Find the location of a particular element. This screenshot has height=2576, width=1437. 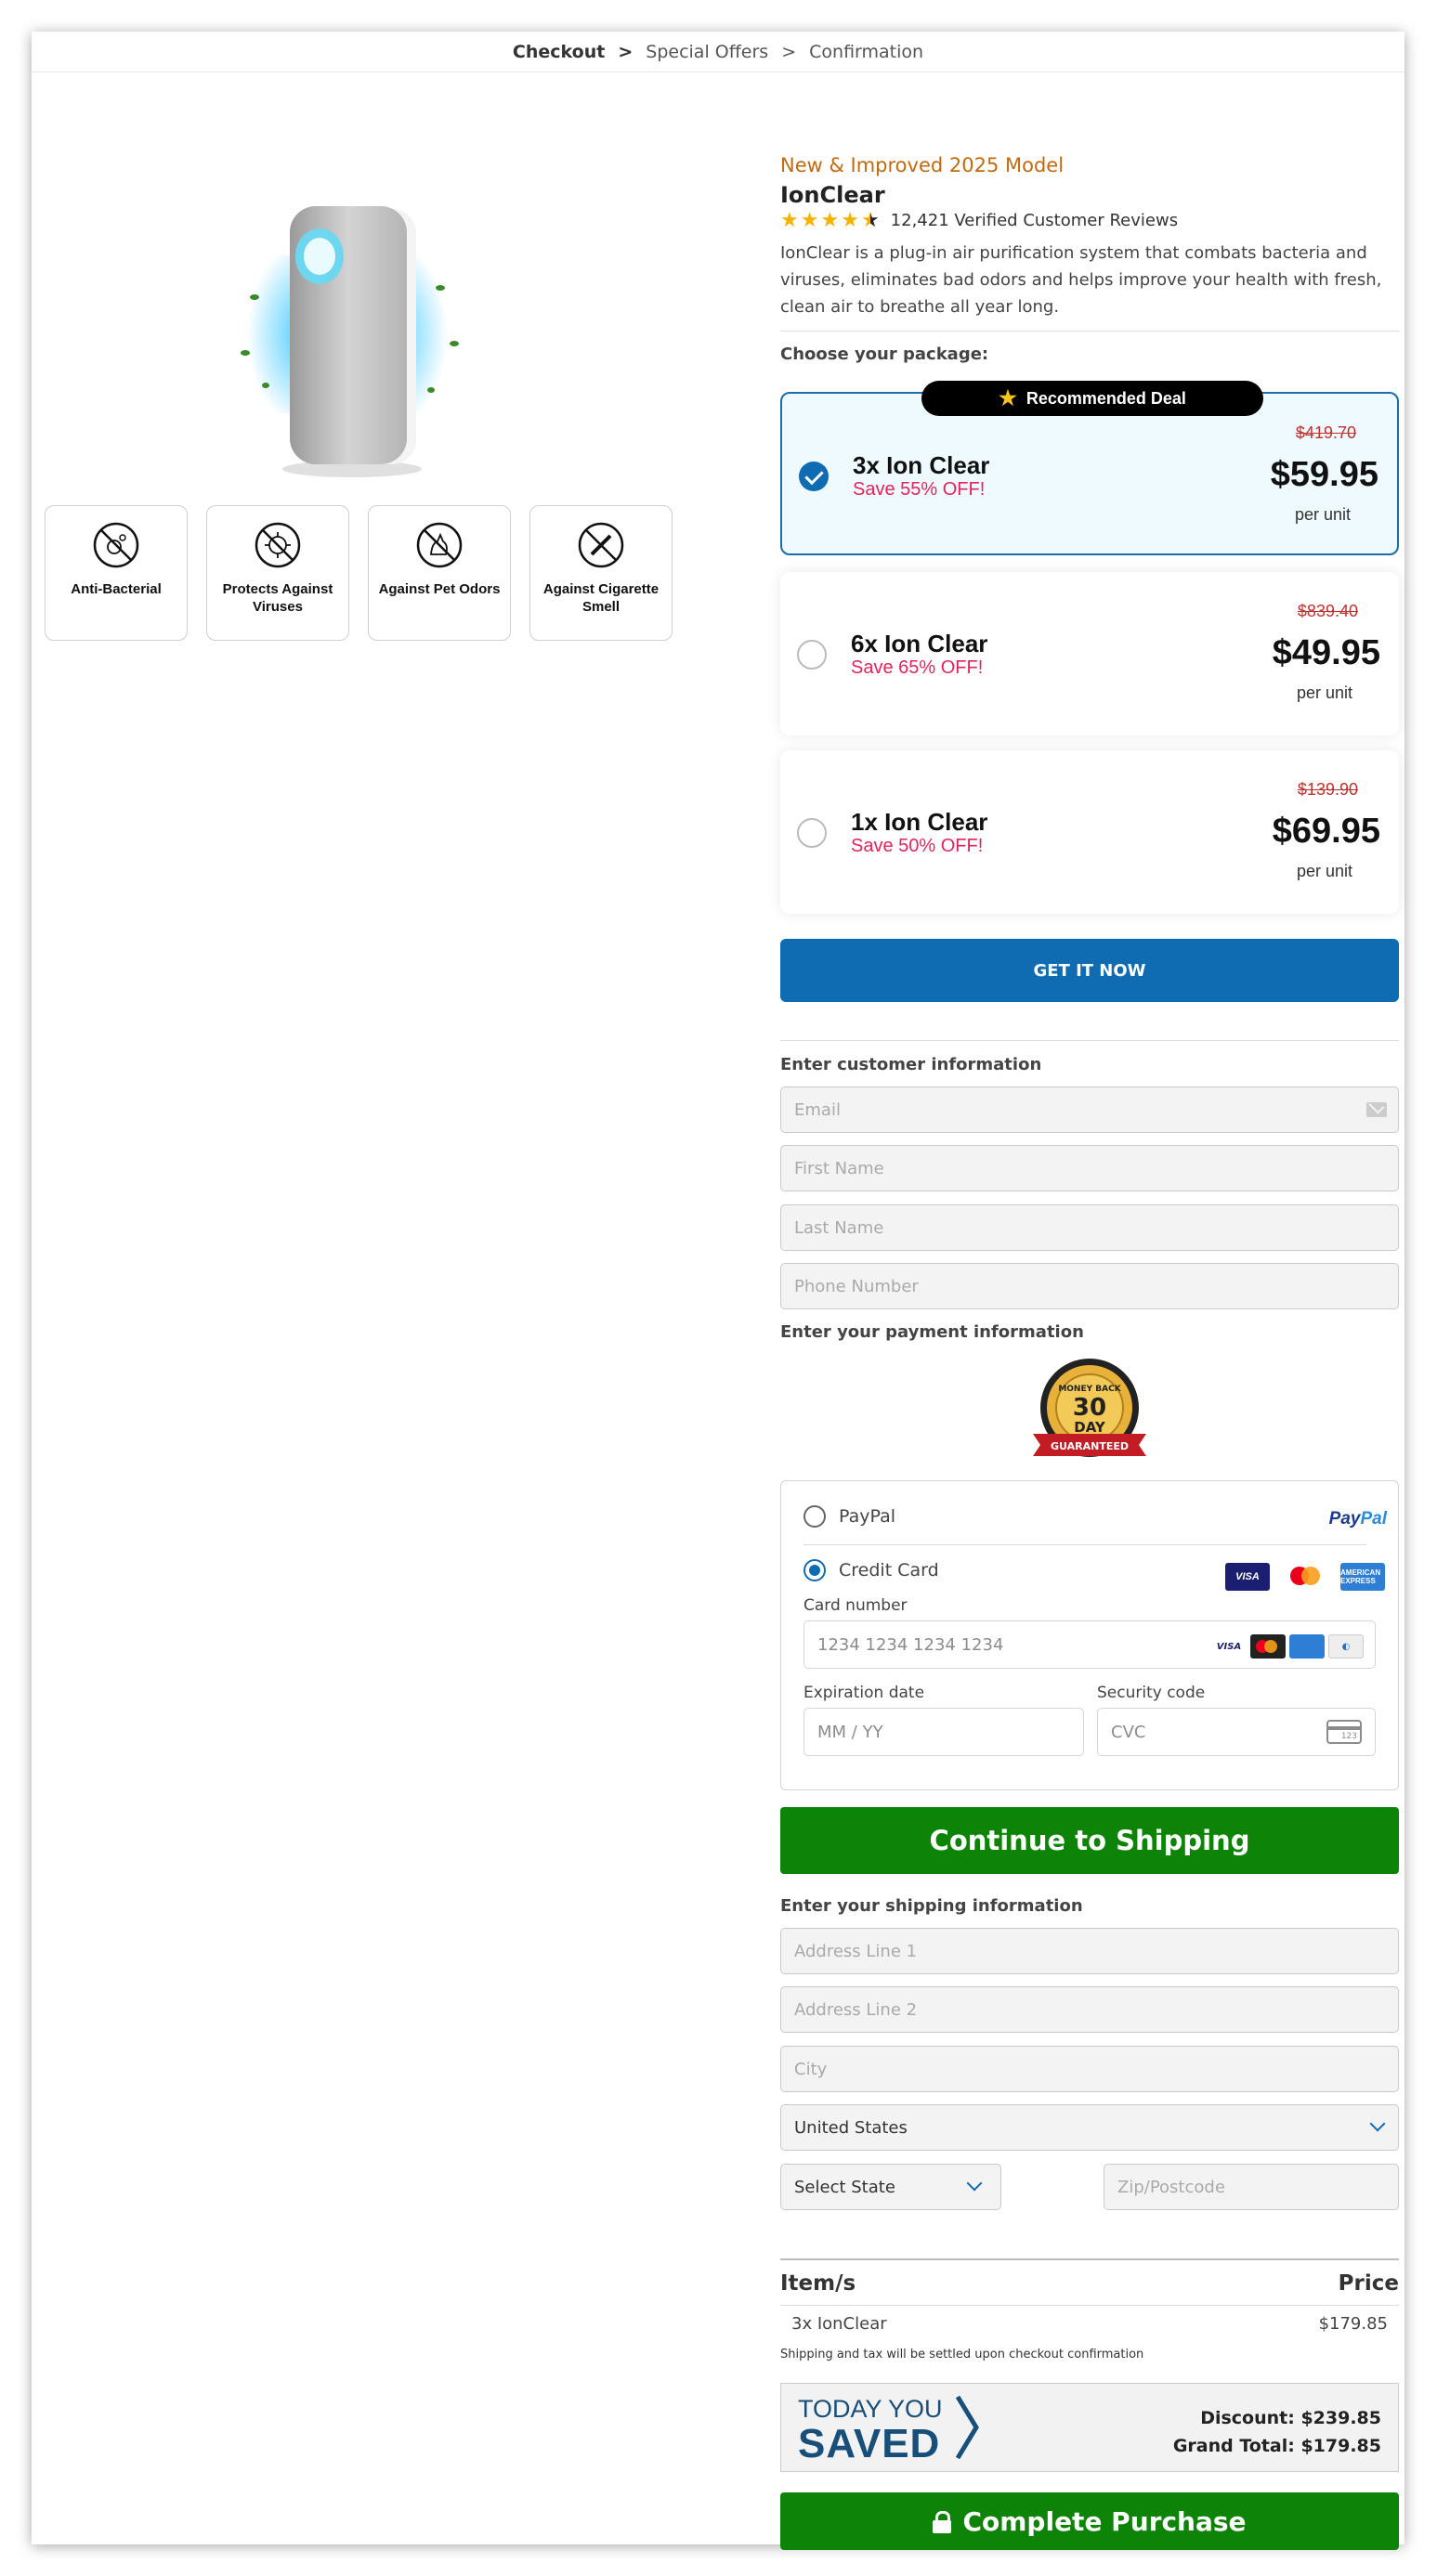

breadcrumb-confirmation: Confirmation is located at coordinates (866, 51).